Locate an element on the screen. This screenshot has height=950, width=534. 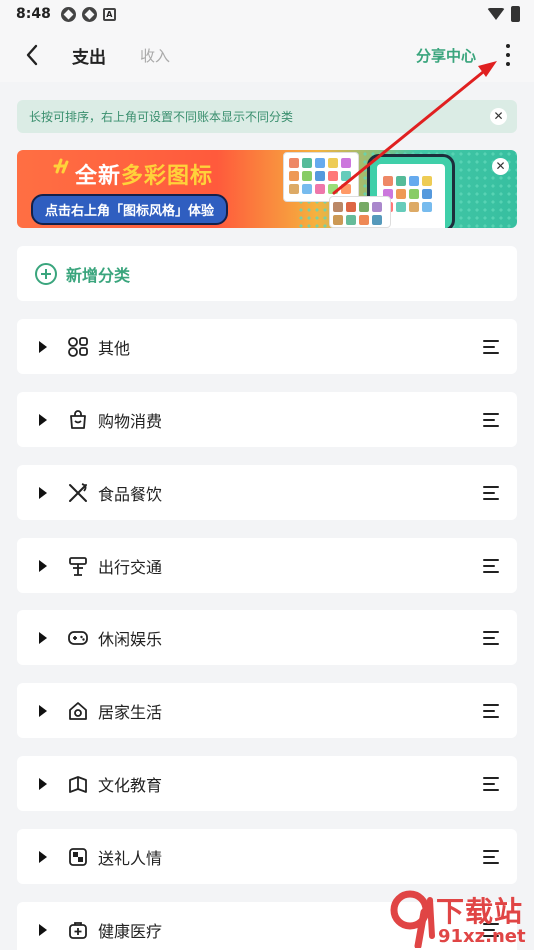
watermark-domain: 91xz.net is located at coordinates (482, 936).